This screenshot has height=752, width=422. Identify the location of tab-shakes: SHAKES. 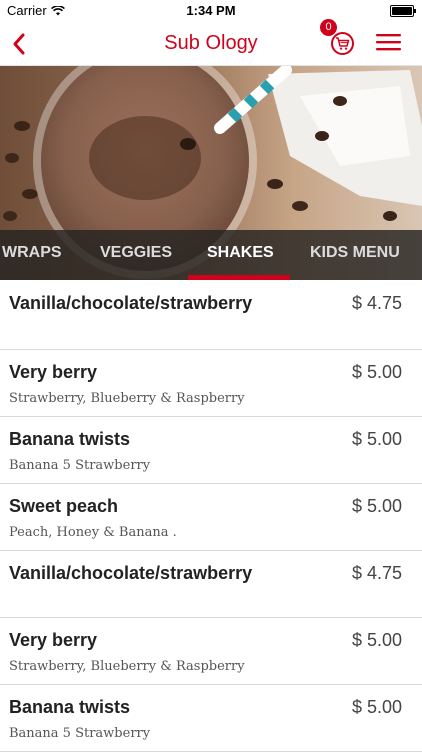
(240, 253).